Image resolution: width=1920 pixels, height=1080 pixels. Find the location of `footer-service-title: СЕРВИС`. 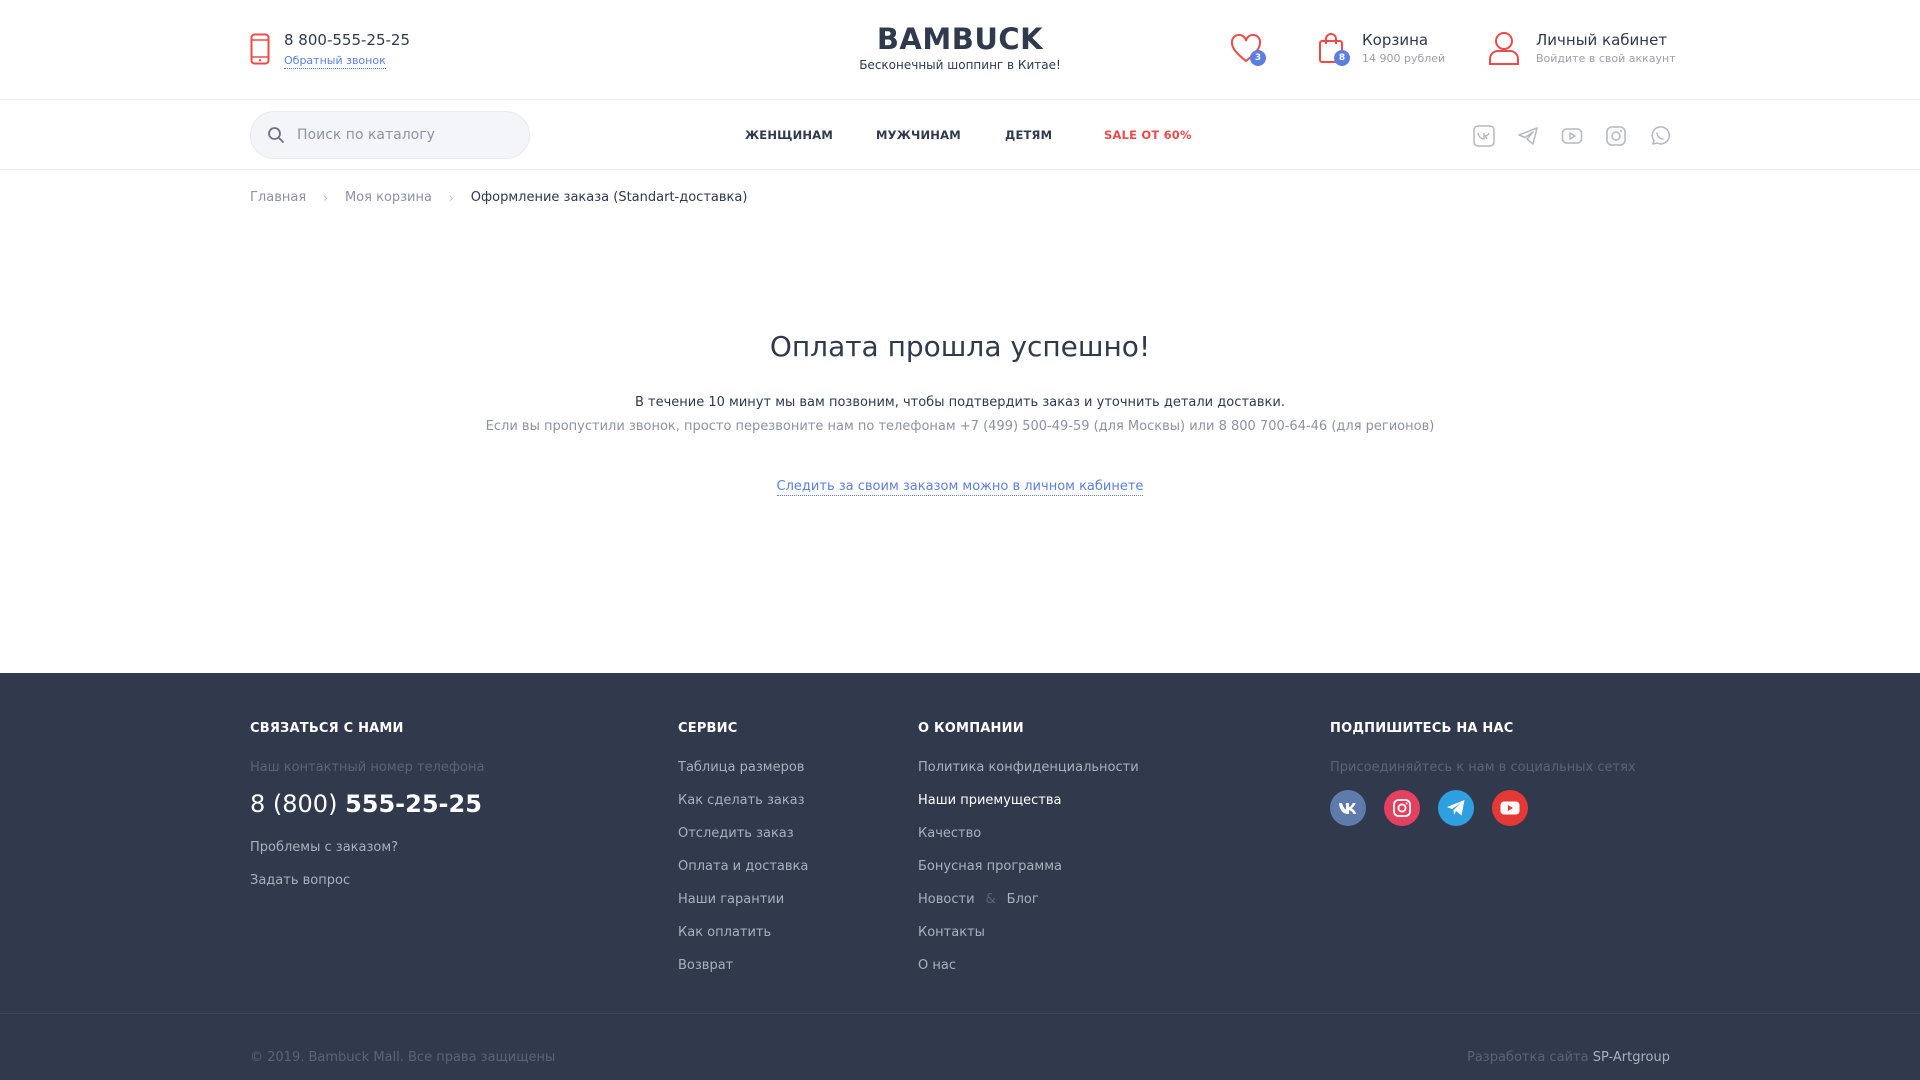

footer-service-title: СЕРВИС is located at coordinates (708, 728).